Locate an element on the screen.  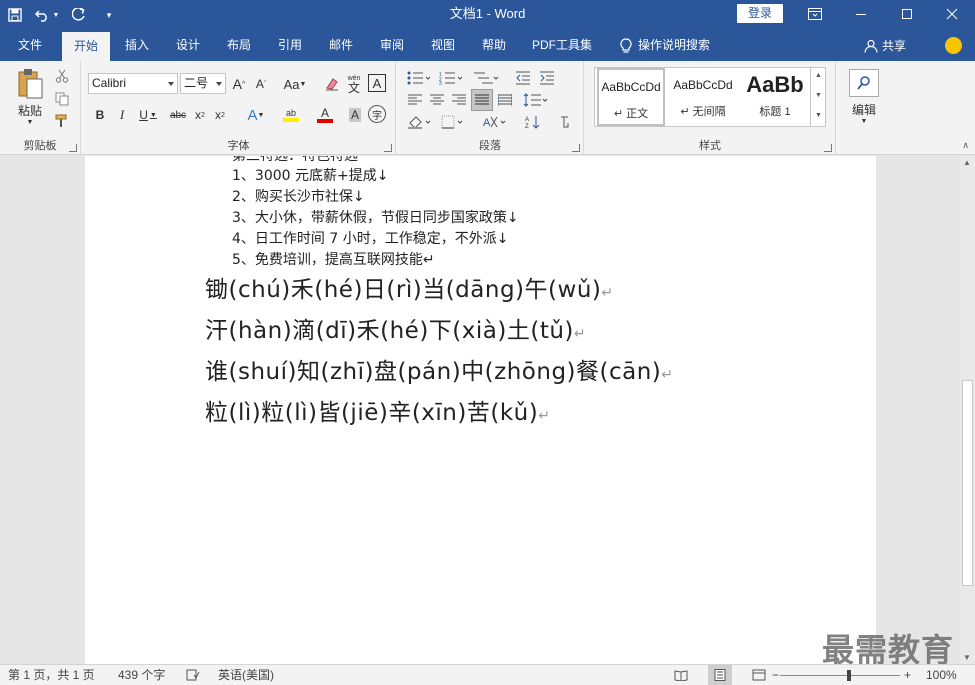
tab-review: 审阅 is located at coordinates (392, 45).